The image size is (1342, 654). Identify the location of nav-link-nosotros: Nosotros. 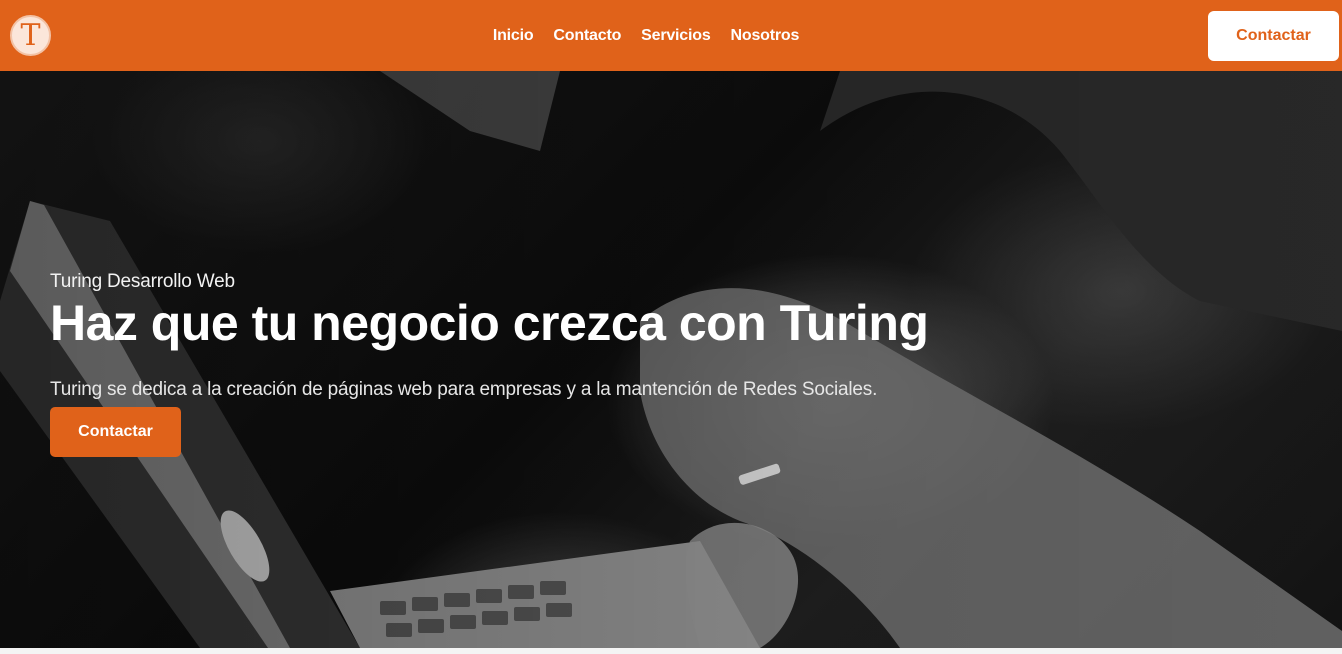
(765, 36).